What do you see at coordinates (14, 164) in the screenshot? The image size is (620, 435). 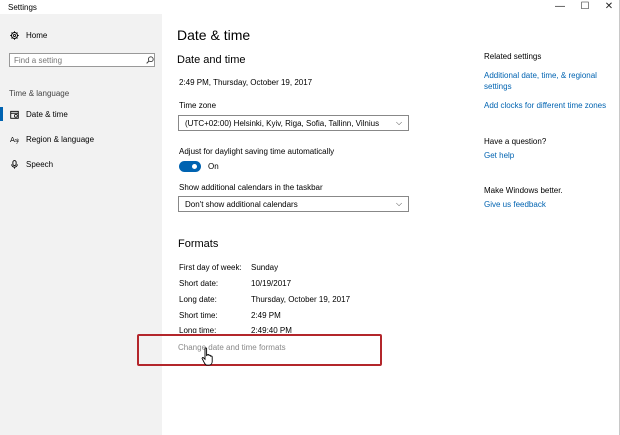 I see `microphone-icon` at bounding box center [14, 164].